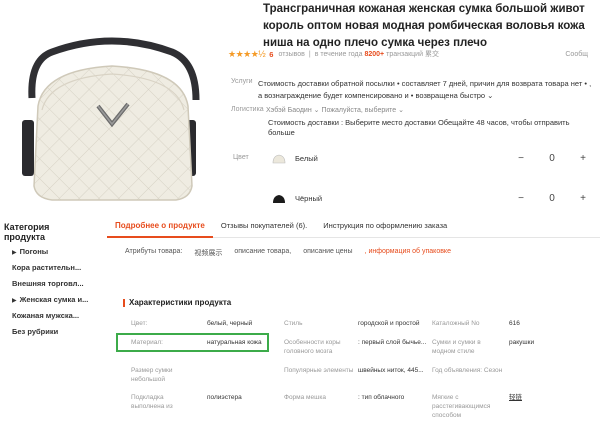 The width and height of the screenshot is (600, 422). Describe the element at coordinates (160, 226) in the screenshot. I see `tab-product-details: Подробнее о продукте` at that location.